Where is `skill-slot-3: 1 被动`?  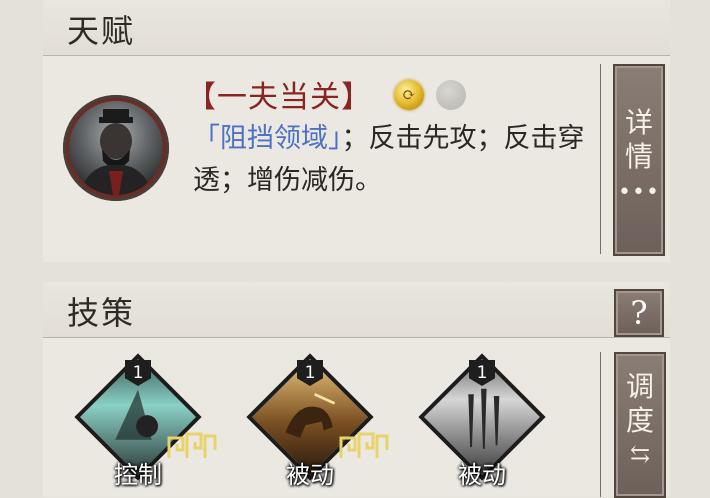
skill-slot-3: 1 被动 is located at coordinates (478, 425).